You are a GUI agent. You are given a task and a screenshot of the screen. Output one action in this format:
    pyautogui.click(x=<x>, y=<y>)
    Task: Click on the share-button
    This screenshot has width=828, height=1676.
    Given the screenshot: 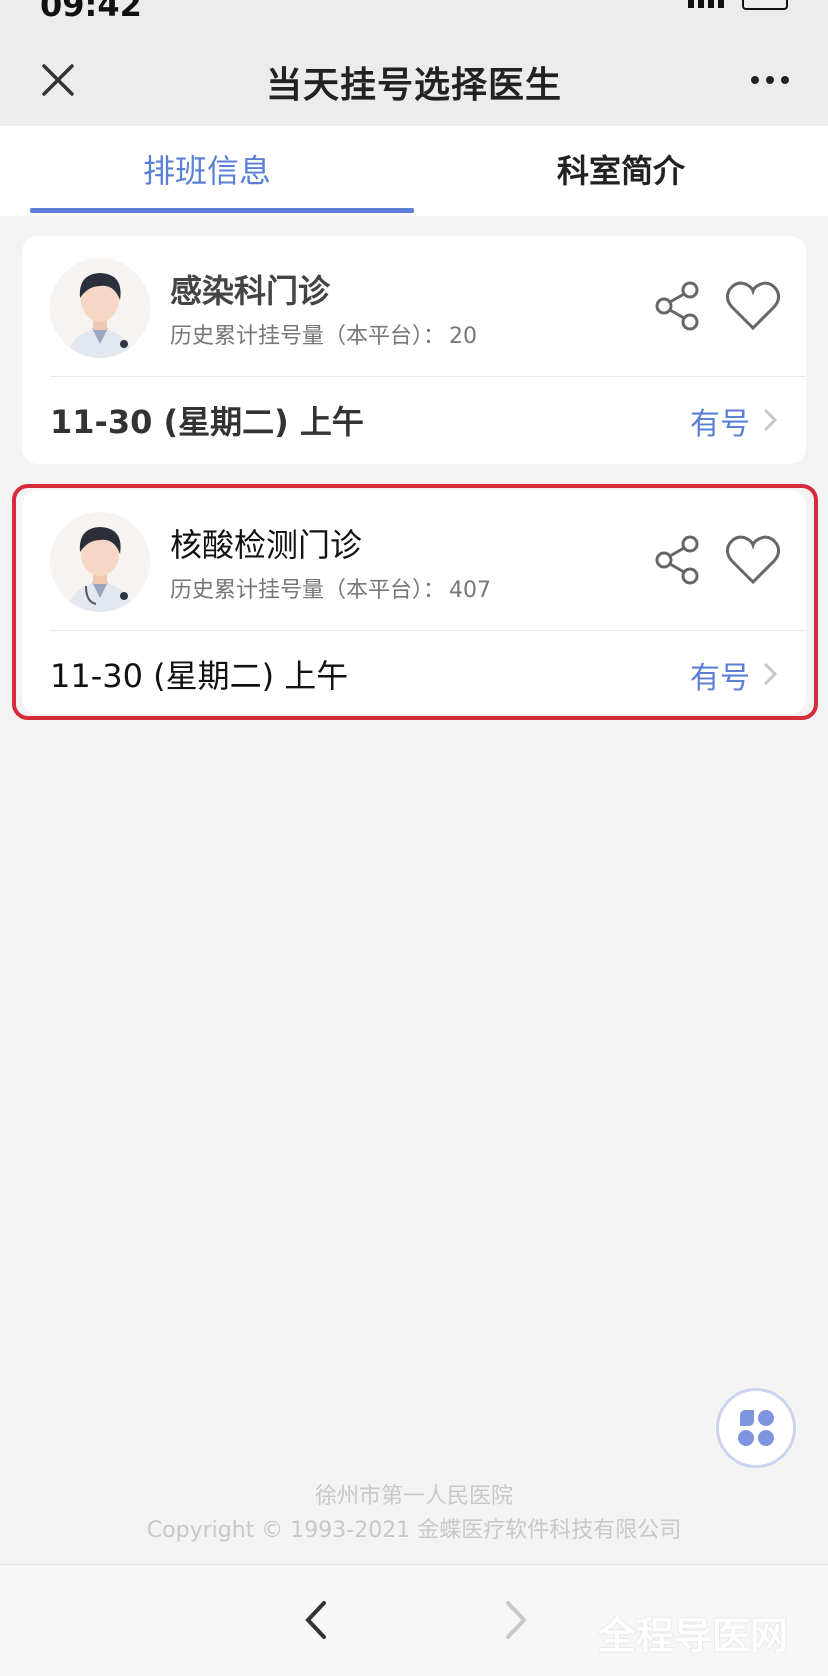 What is the action you would take?
    pyautogui.click(x=678, y=306)
    